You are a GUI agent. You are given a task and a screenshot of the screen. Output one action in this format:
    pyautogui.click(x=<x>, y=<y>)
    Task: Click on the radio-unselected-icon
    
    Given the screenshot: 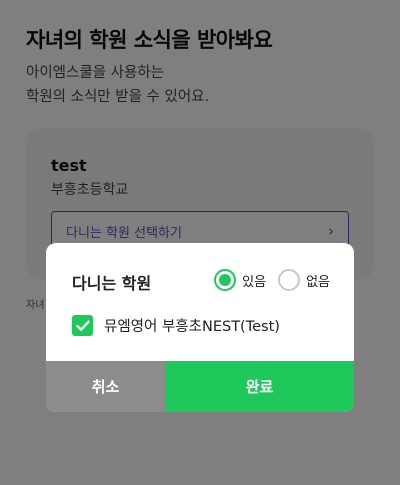 What is the action you would take?
    pyautogui.click(x=289, y=280)
    